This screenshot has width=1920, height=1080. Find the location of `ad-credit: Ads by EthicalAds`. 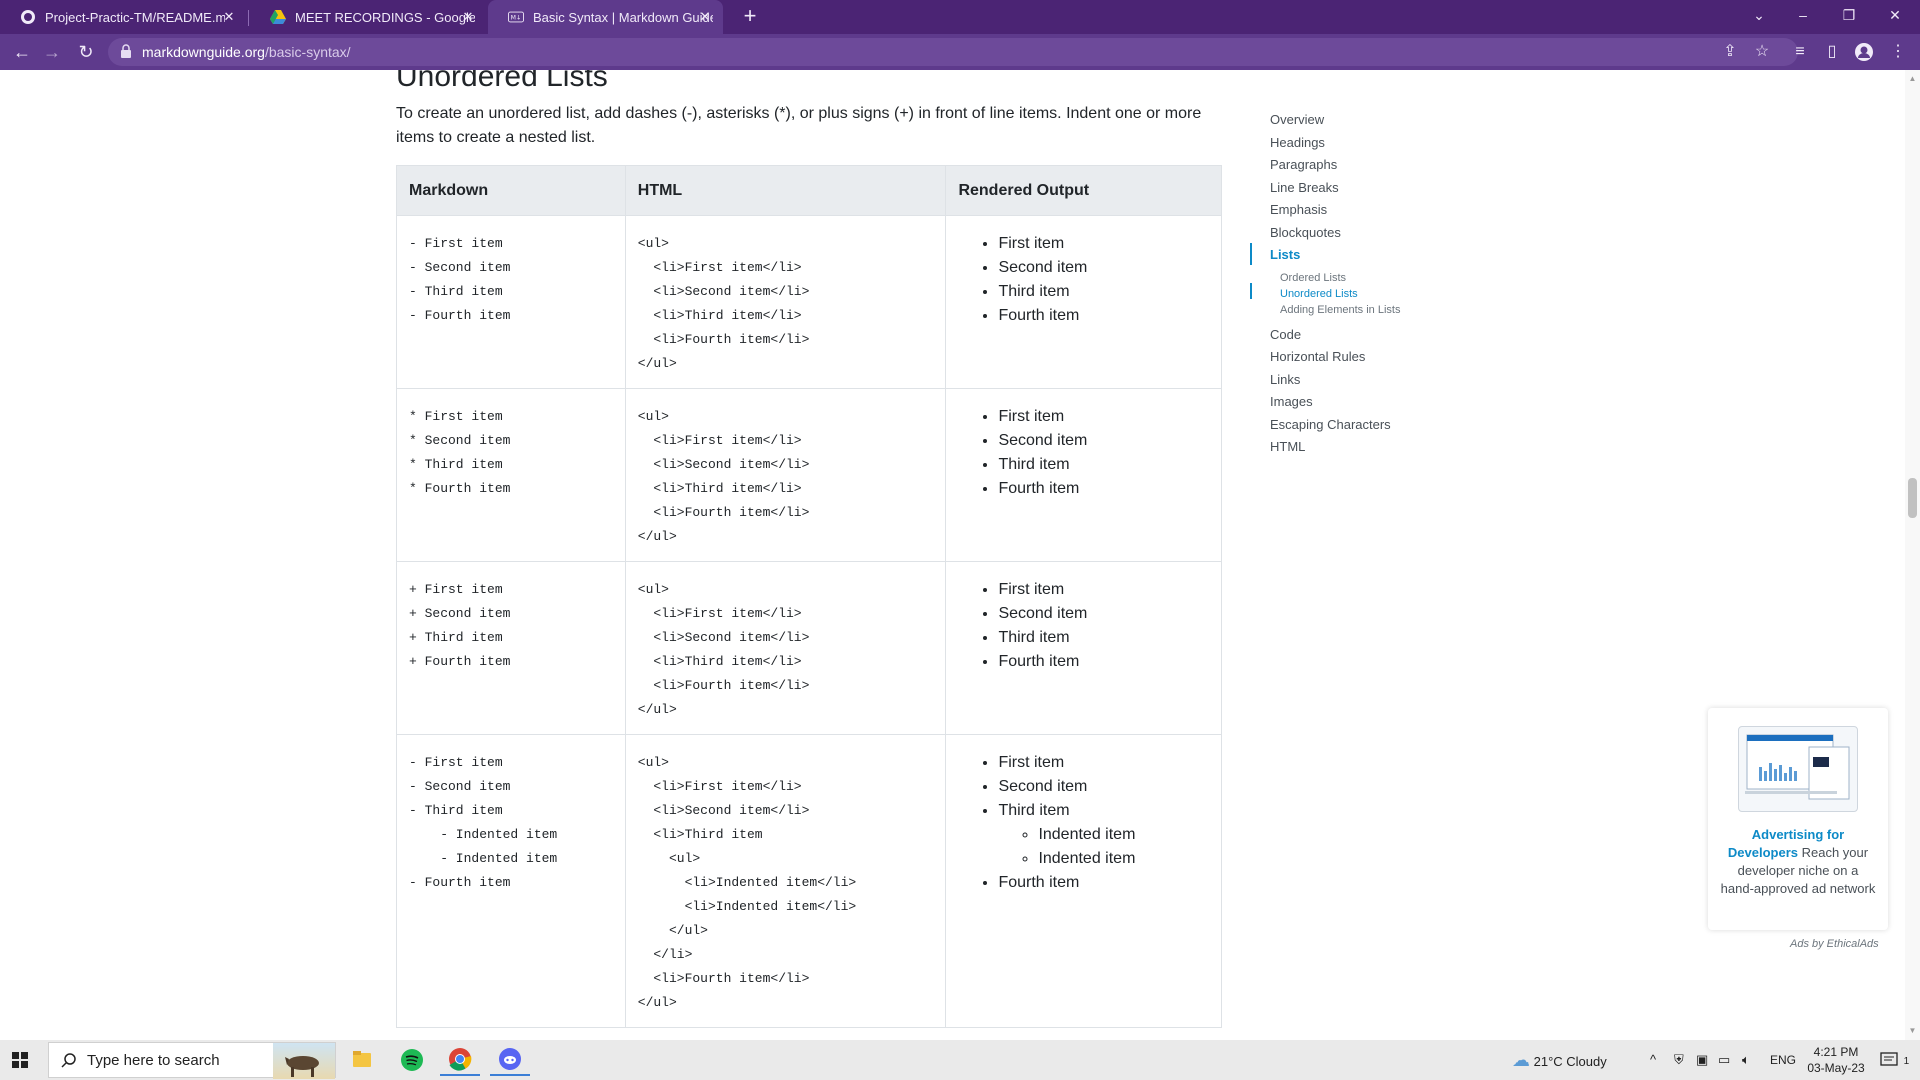

ad-credit: Ads by EthicalAds is located at coordinates (1834, 944).